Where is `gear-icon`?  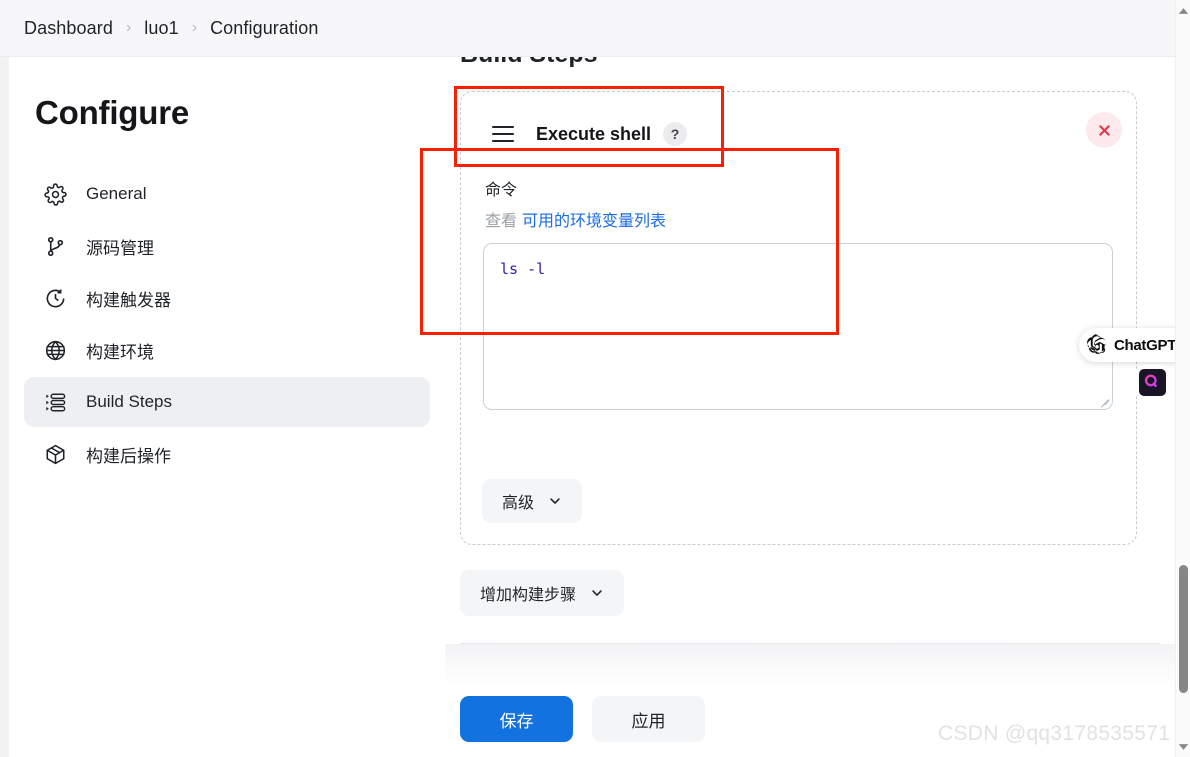
gear-icon is located at coordinates (55, 194).